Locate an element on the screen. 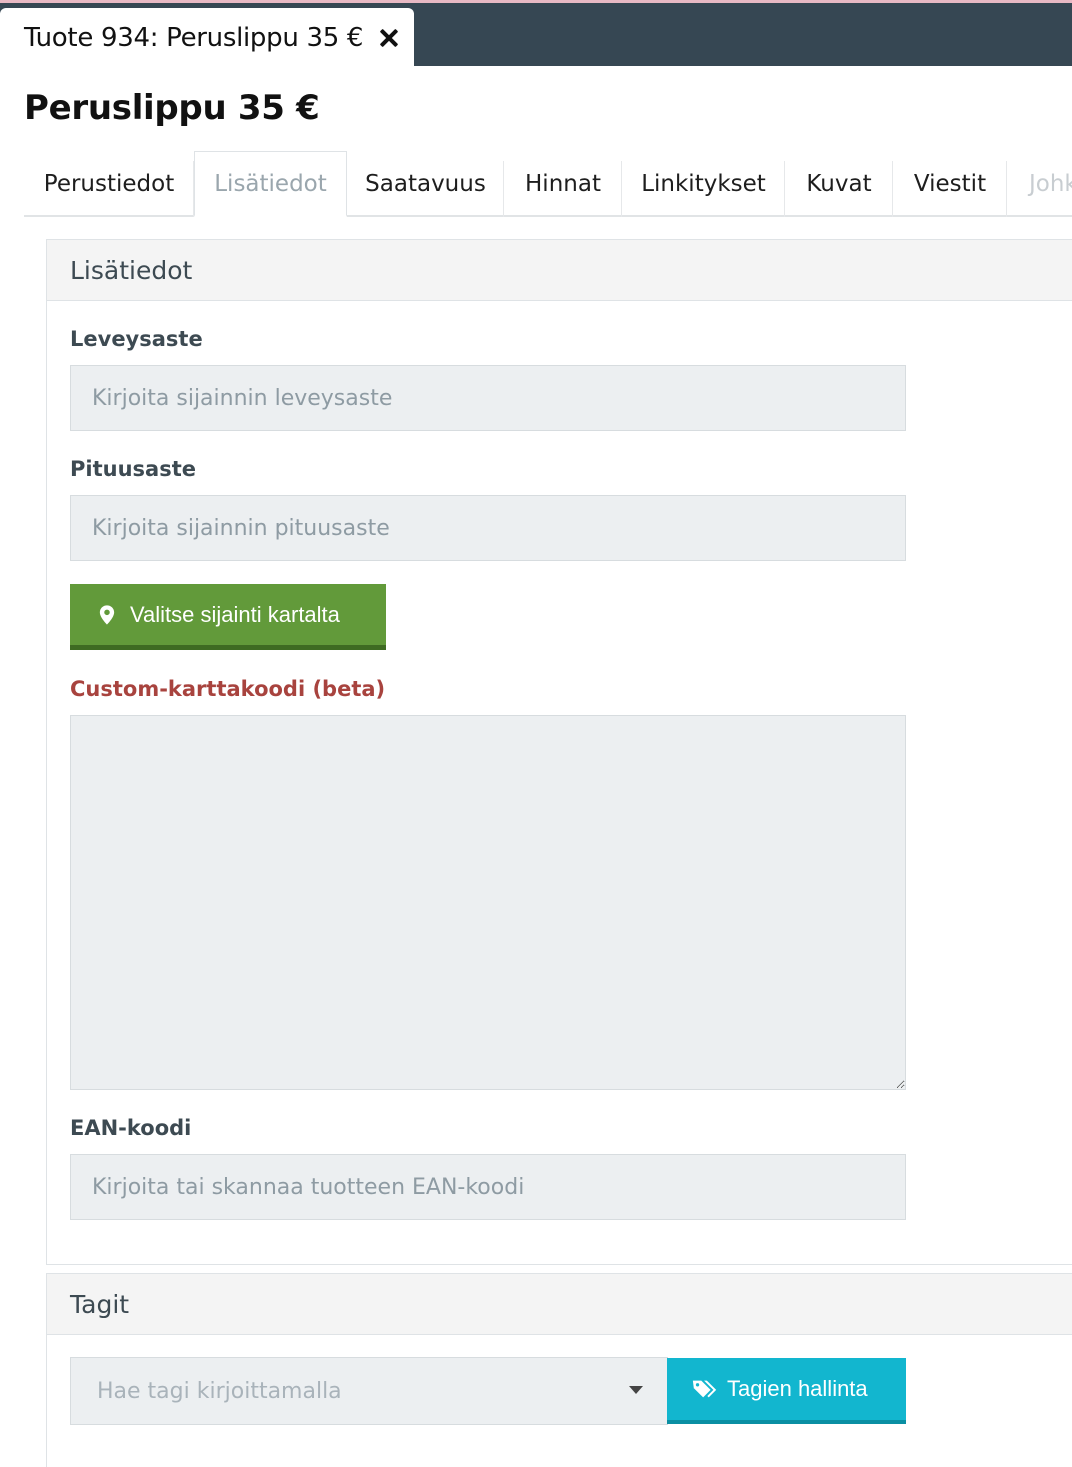 Image resolution: width=1072 pixels, height=1467 pixels. tab-viestit: Viestit is located at coordinates (950, 184).